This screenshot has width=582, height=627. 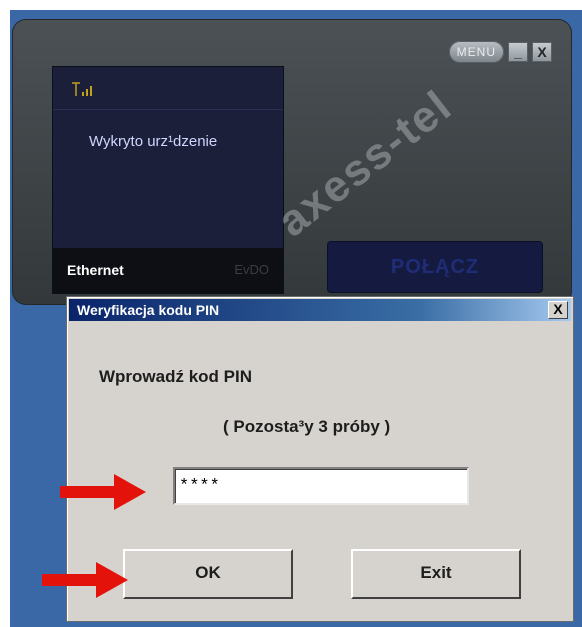 I want to click on dialog-close-button: X, so click(x=558, y=310).